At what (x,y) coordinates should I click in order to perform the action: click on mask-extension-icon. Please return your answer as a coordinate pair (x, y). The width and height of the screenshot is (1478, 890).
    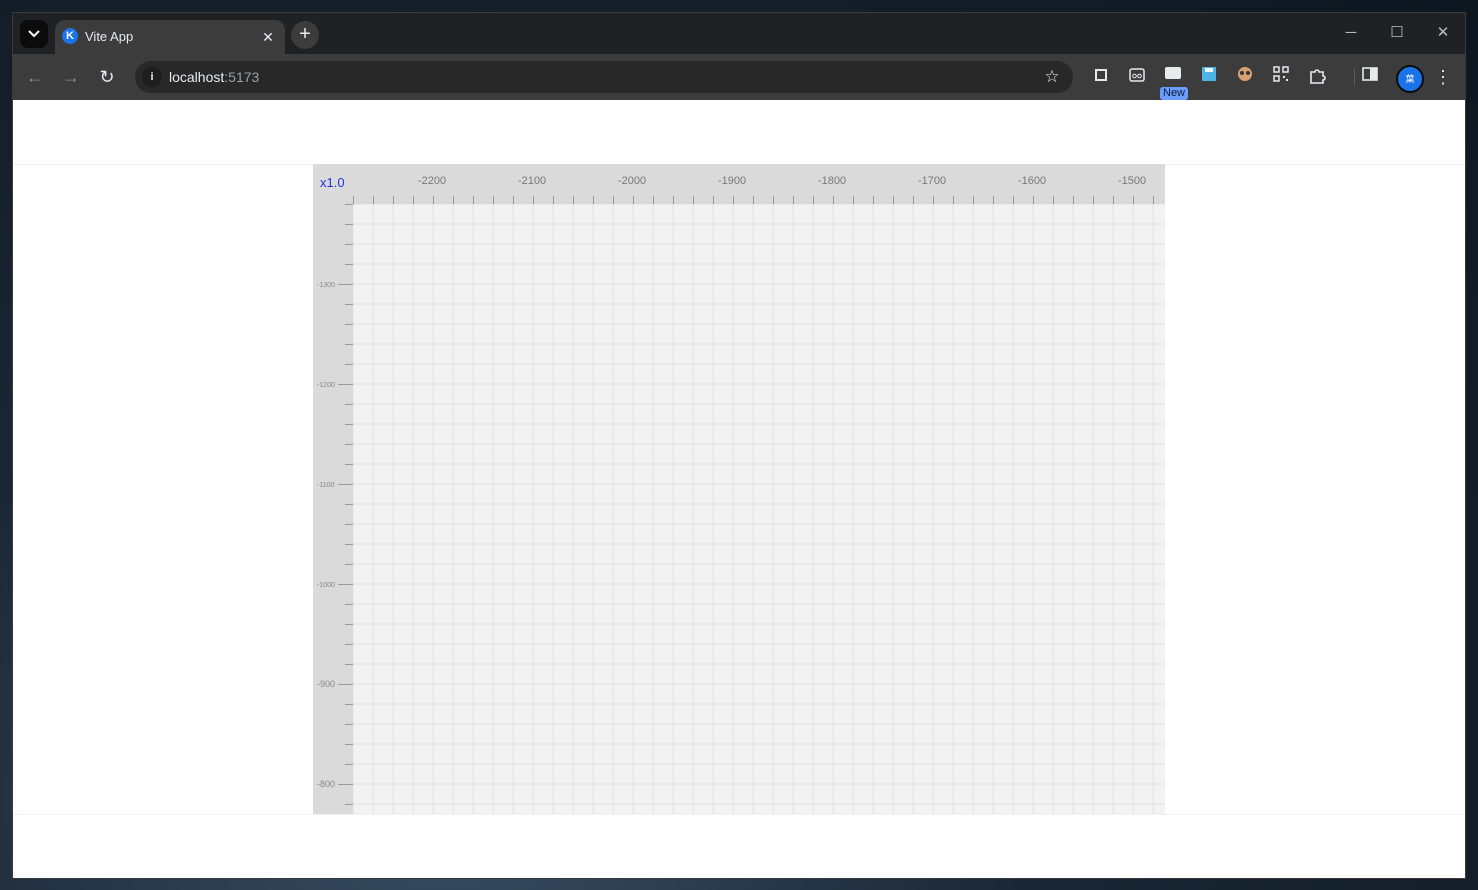
    Looking at the image, I should click on (1245, 77).